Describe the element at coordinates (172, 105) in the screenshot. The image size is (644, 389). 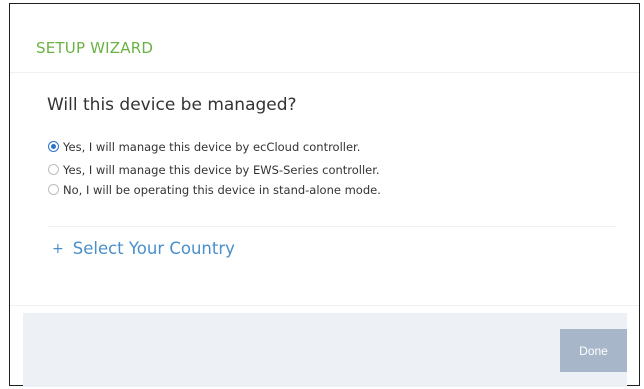
I see `management-question: Will this device be managed?` at that location.